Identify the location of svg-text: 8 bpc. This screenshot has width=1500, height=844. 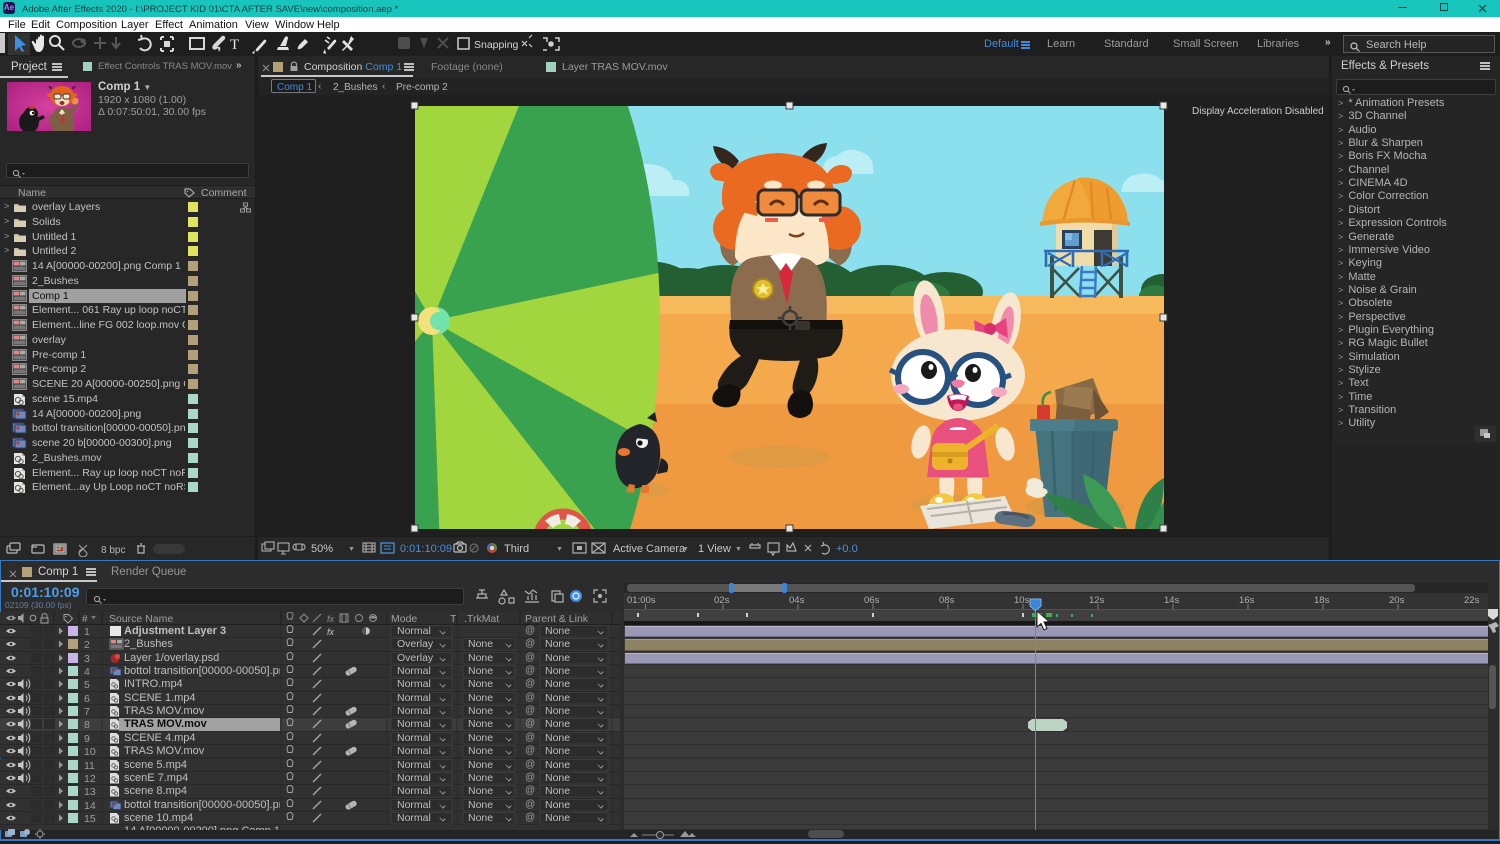
(113, 550).